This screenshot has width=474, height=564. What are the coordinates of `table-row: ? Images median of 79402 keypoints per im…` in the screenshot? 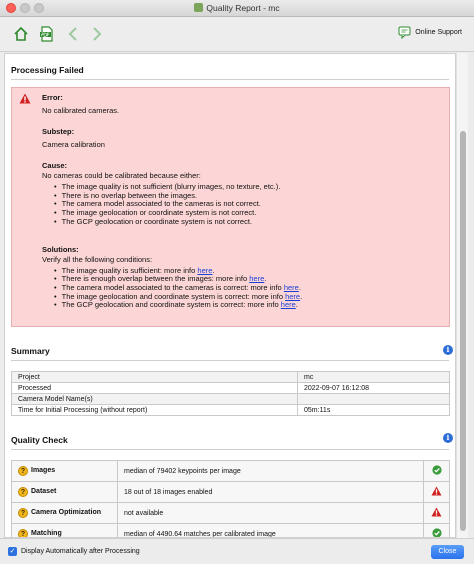 It's located at (230, 471).